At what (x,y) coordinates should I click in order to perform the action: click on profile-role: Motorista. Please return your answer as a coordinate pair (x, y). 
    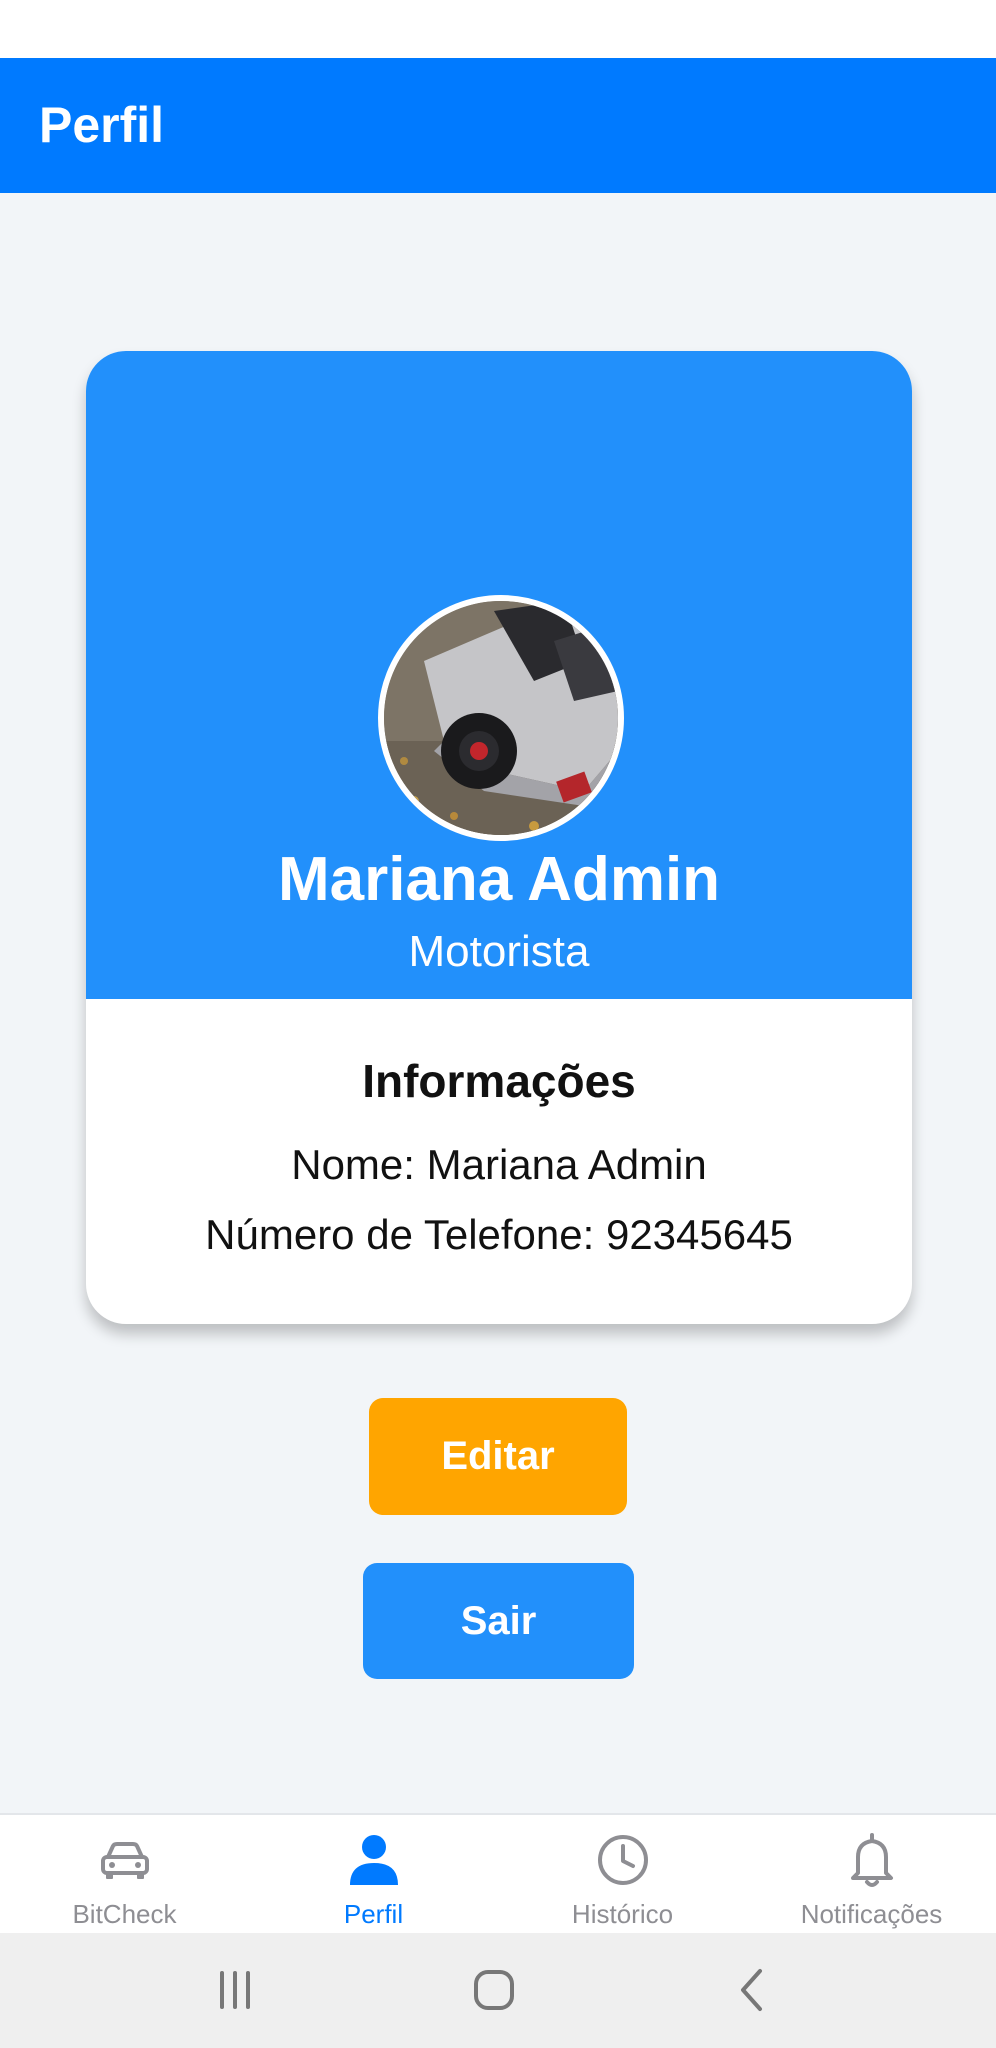
    Looking at the image, I should click on (499, 951).